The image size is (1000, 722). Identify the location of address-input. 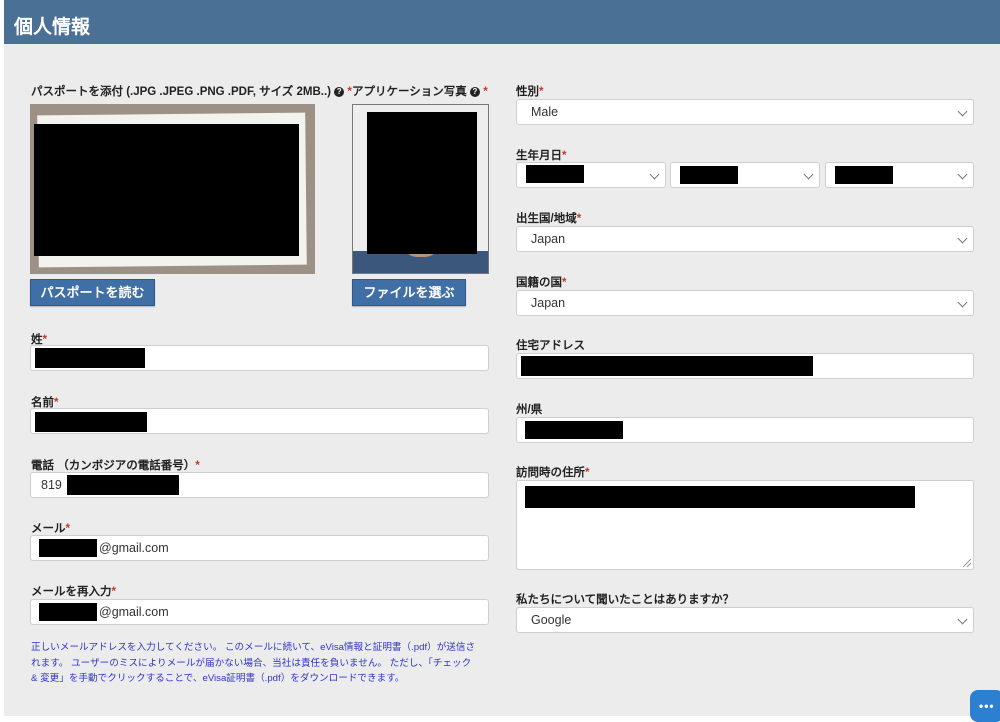
(745, 366).